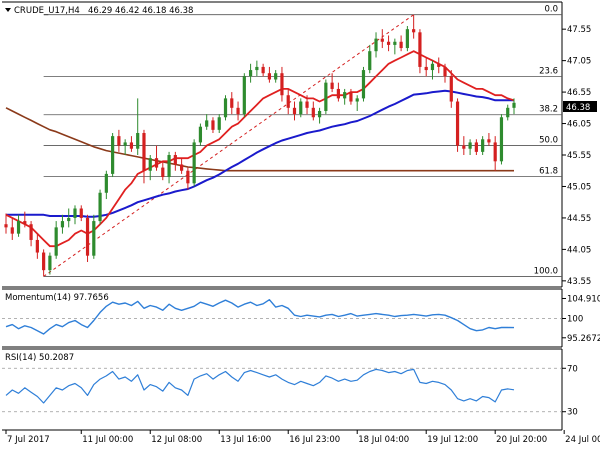 Image resolution: width=600 pixels, height=450 pixels. What do you see at coordinates (551, 10) in the screenshot?
I see `fib-level-label: 0.0` at bounding box center [551, 10].